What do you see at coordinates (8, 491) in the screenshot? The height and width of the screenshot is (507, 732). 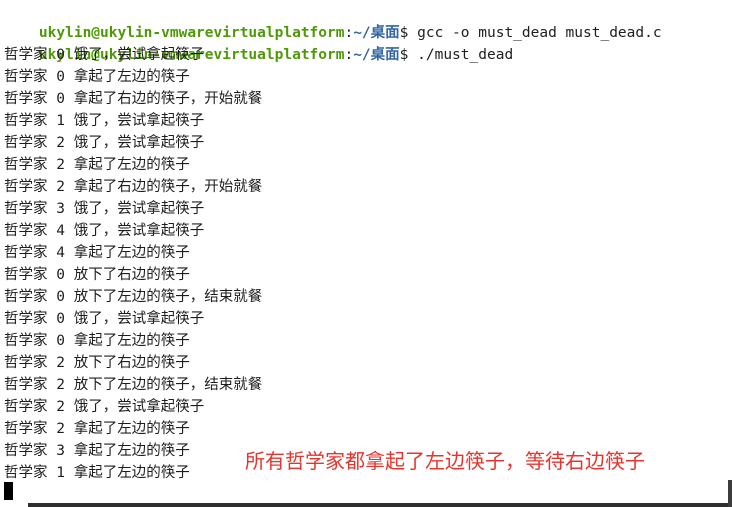 I see `text-cursor` at bounding box center [8, 491].